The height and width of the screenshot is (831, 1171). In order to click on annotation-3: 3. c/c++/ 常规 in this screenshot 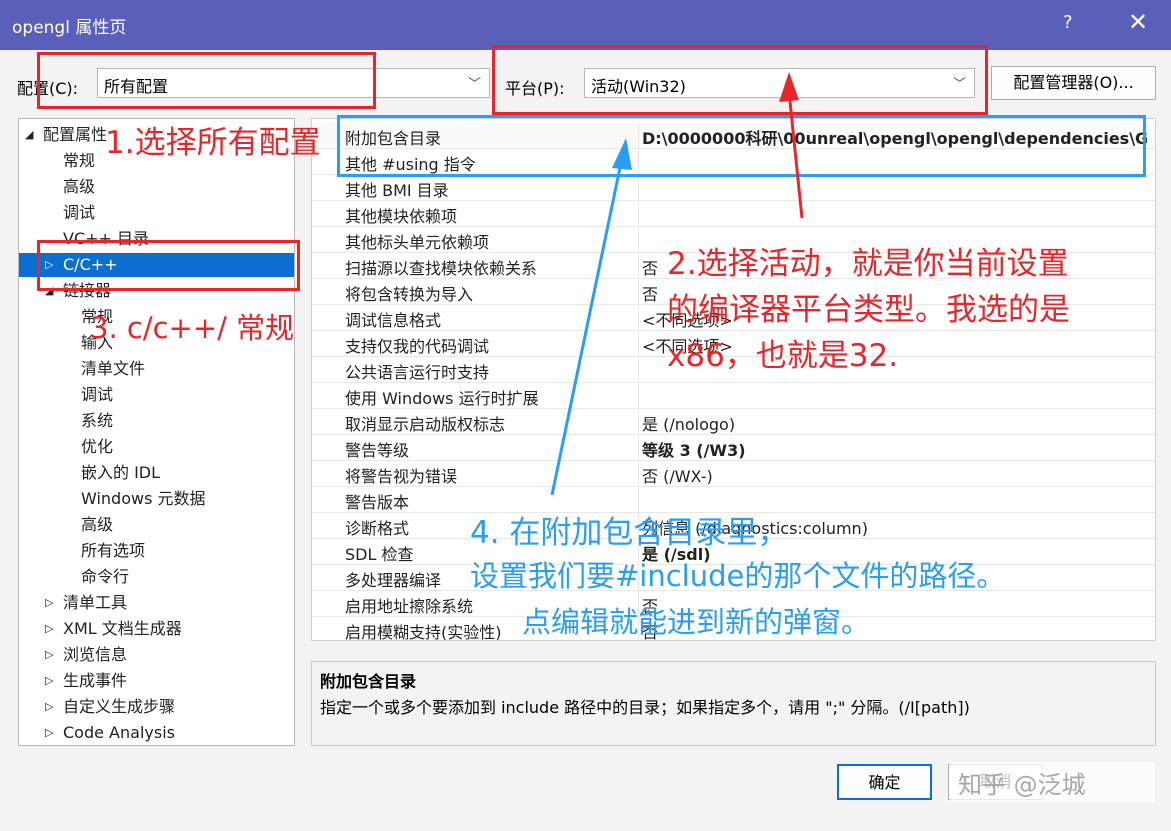, I will do `click(192, 328)`.